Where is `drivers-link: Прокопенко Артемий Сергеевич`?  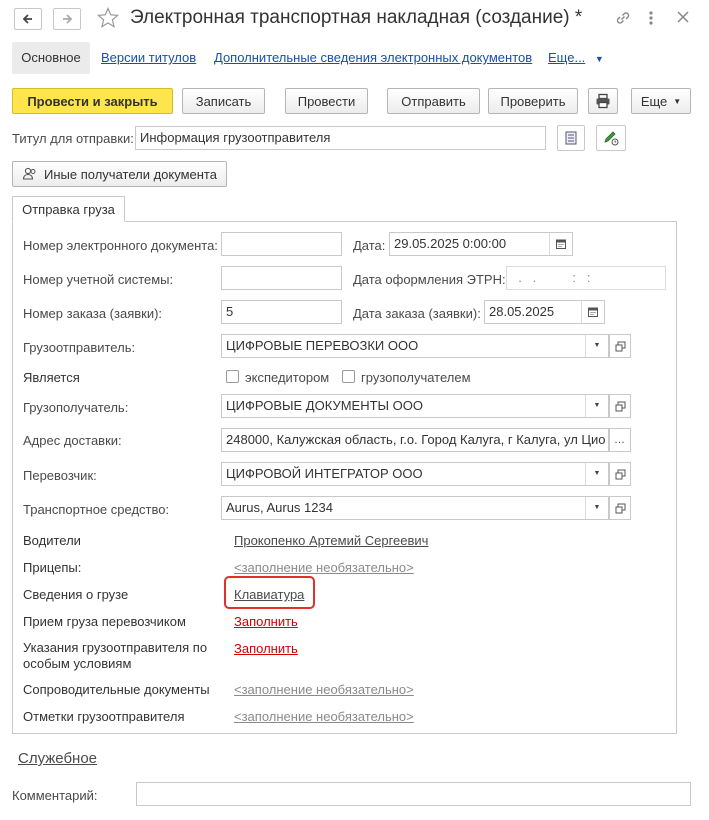 drivers-link: Прокопенко Артемий Сергеевич is located at coordinates (331, 540).